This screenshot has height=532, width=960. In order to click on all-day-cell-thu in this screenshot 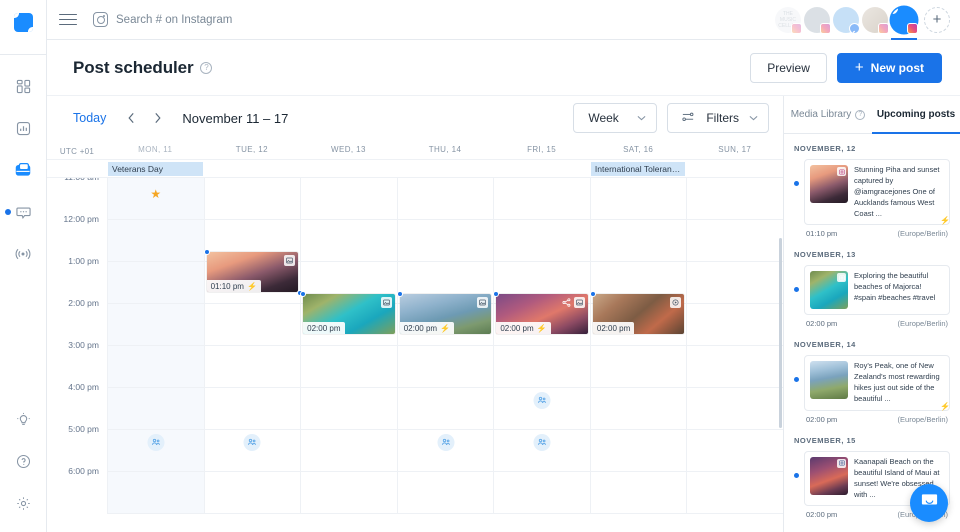, I will do `click(445, 168)`.